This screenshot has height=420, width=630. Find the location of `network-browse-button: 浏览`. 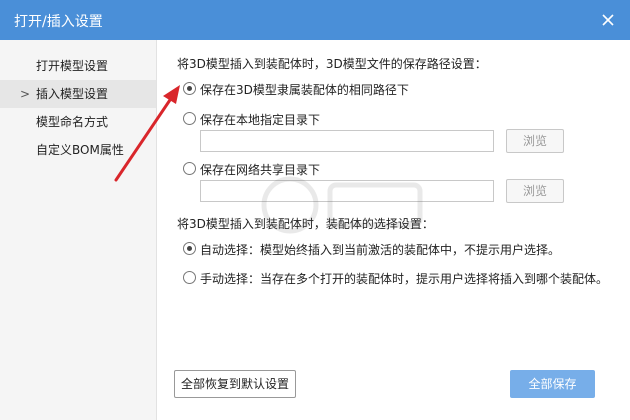

network-browse-button: 浏览 is located at coordinates (535, 191).